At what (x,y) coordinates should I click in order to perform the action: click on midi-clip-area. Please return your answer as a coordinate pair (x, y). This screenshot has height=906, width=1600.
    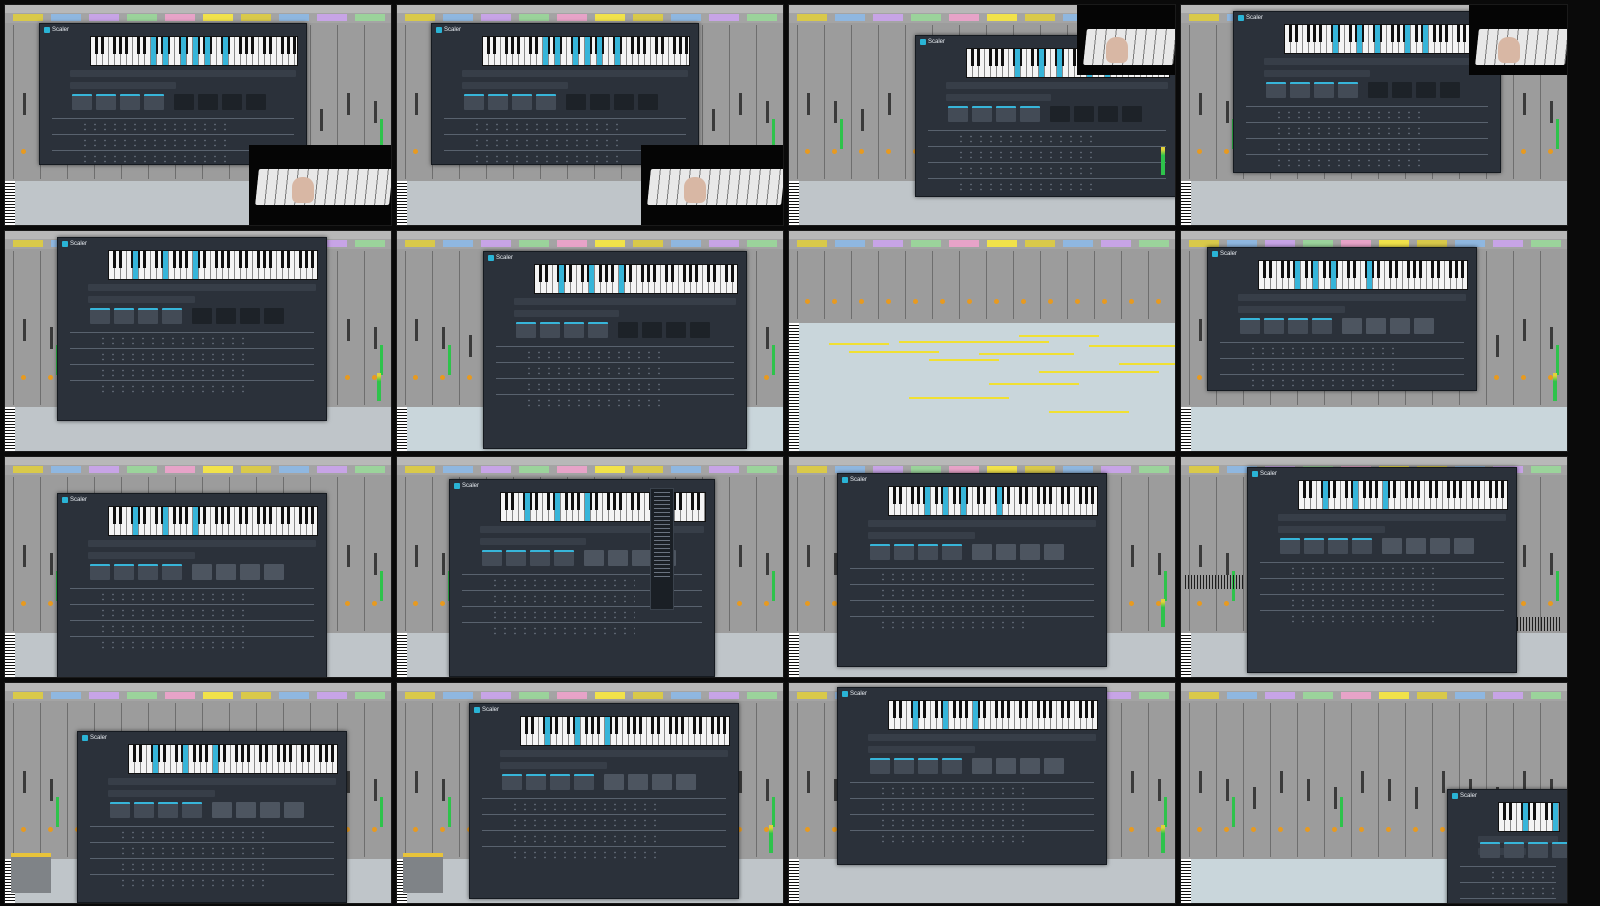
    Looking at the image, I should click on (1374, 203).